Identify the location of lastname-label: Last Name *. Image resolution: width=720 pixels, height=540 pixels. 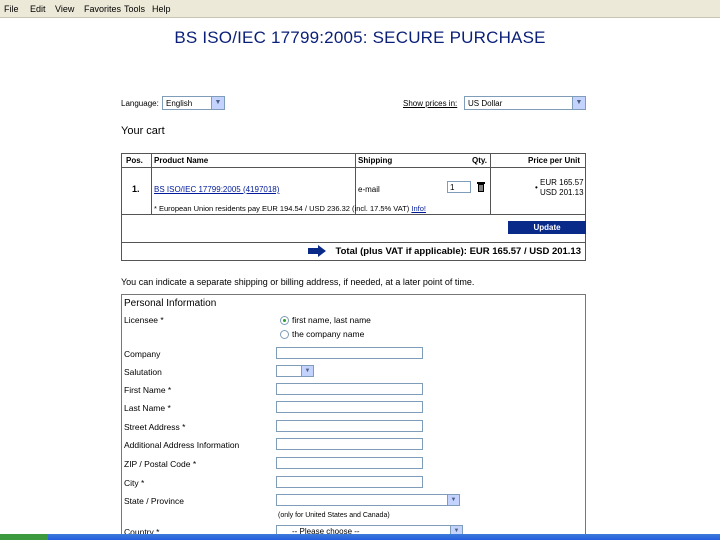
(147, 408).